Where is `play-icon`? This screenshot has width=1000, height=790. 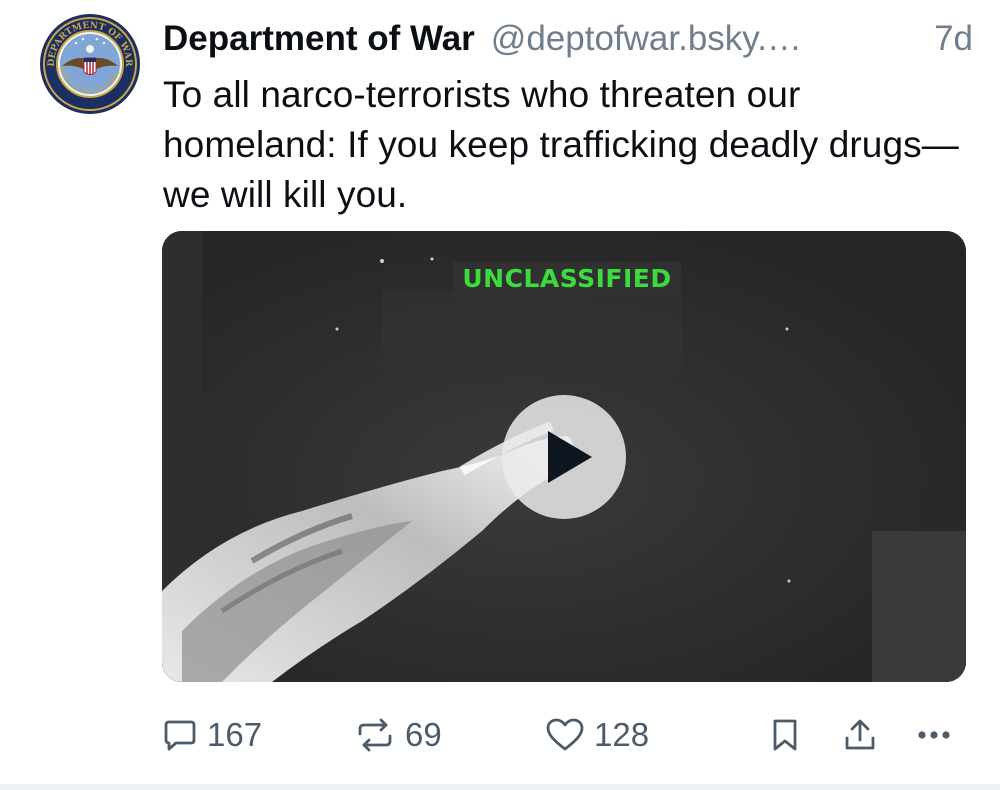 play-icon is located at coordinates (570, 457).